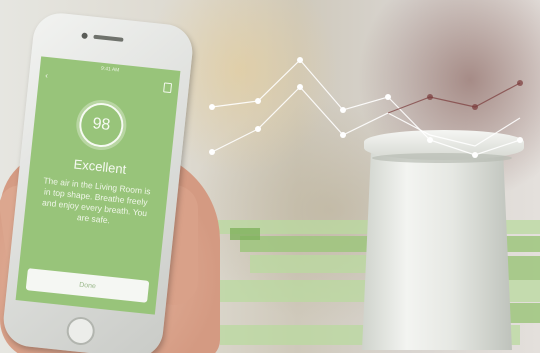  Describe the element at coordinates (47, 75) in the screenshot. I see `back-arrow-icon: ‹` at that location.